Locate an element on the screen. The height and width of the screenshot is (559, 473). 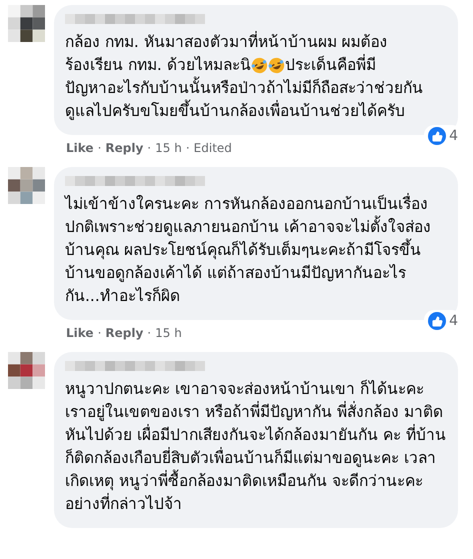
comment-meta-text: Edited is located at coordinates (213, 148).